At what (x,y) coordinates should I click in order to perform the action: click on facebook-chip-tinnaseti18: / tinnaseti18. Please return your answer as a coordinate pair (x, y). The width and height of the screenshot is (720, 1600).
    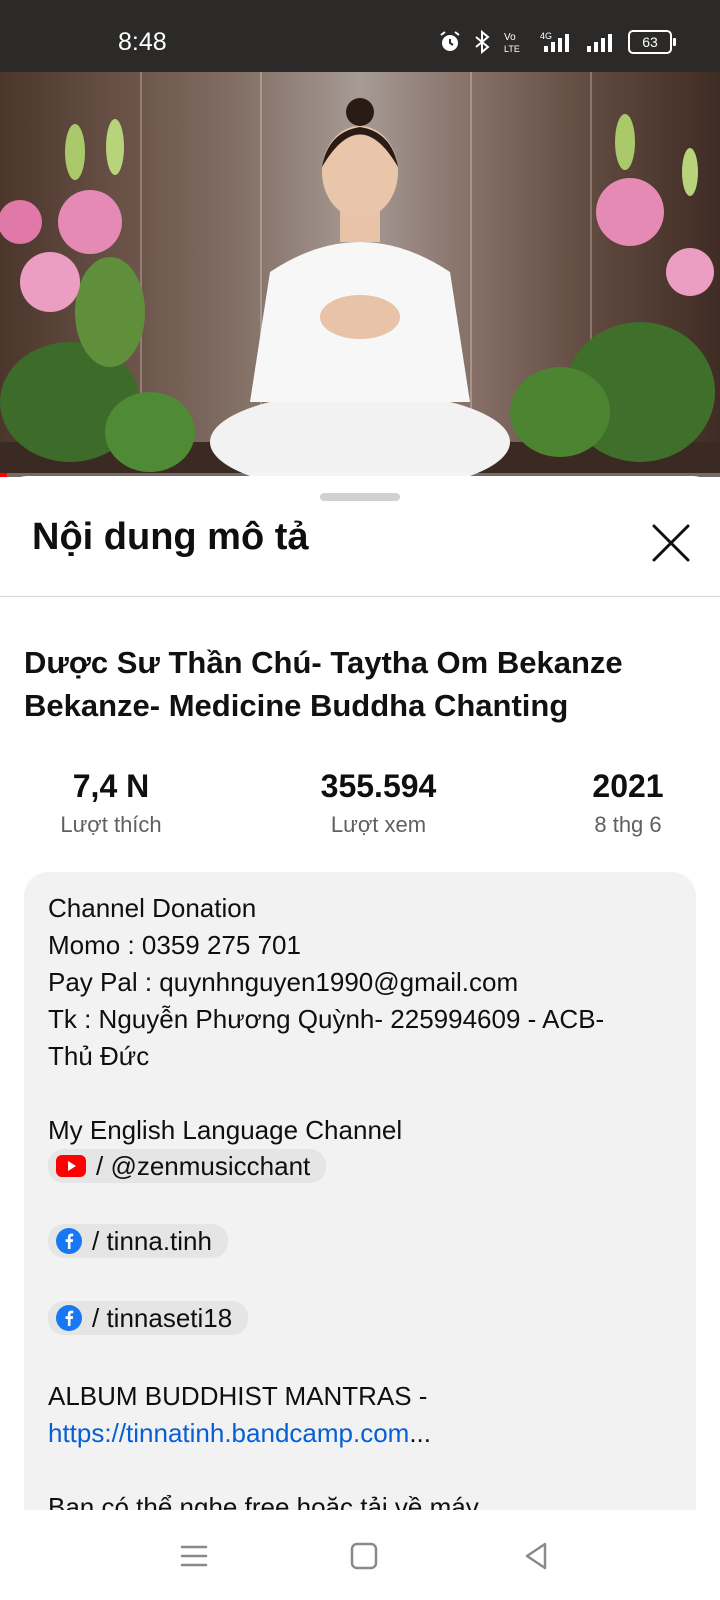
    Looking at the image, I should click on (148, 1318).